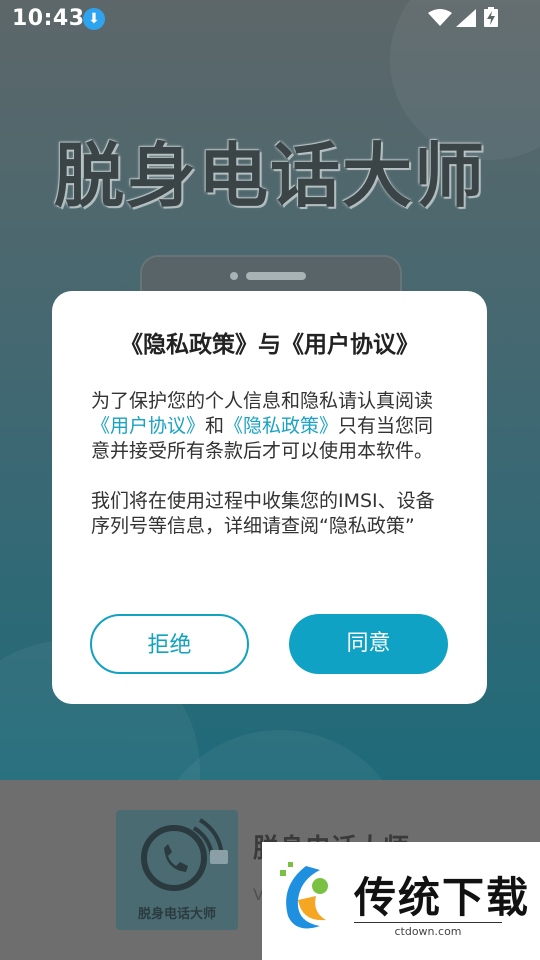  I want to click on app-title-background: 脱身电话大师, so click(270, 176).